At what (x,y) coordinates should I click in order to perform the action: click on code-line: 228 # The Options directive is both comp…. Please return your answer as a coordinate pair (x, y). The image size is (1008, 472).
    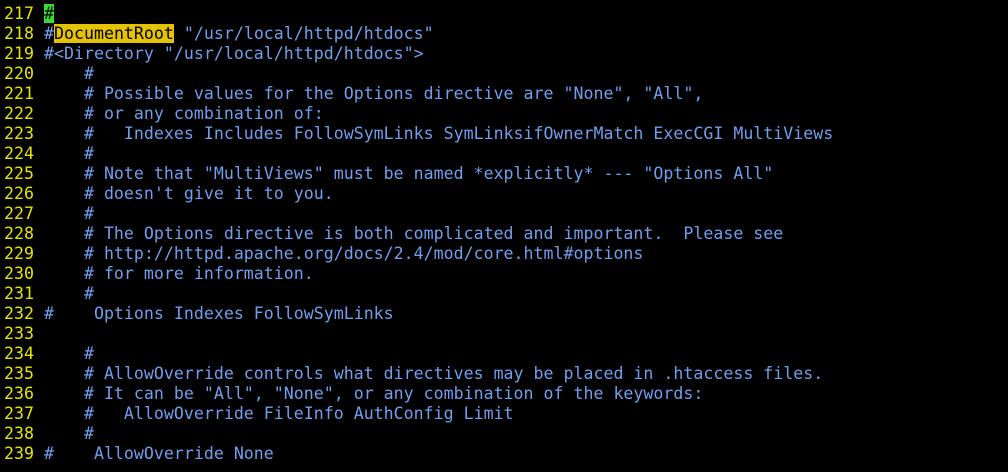
    Looking at the image, I should click on (504, 234).